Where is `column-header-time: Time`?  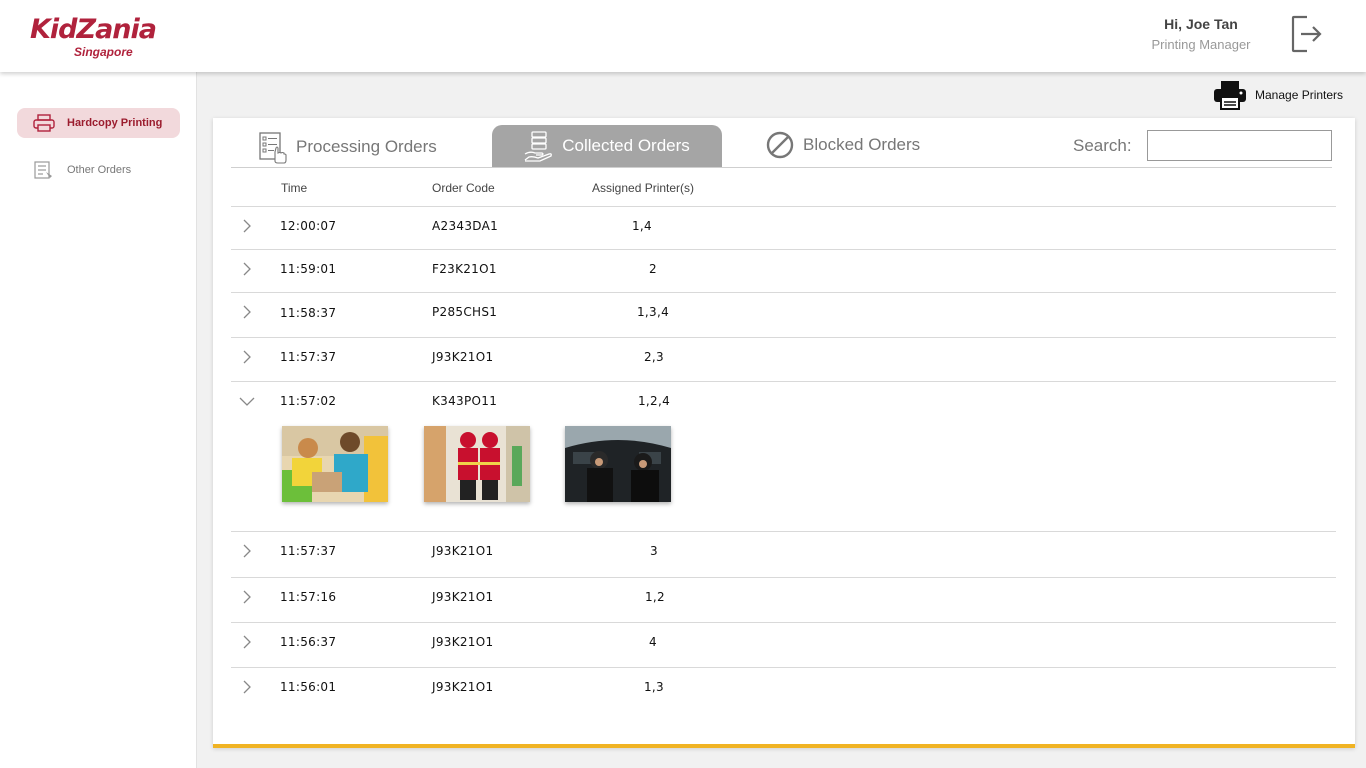
column-header-time: Time is located at coordinates (294, 188).